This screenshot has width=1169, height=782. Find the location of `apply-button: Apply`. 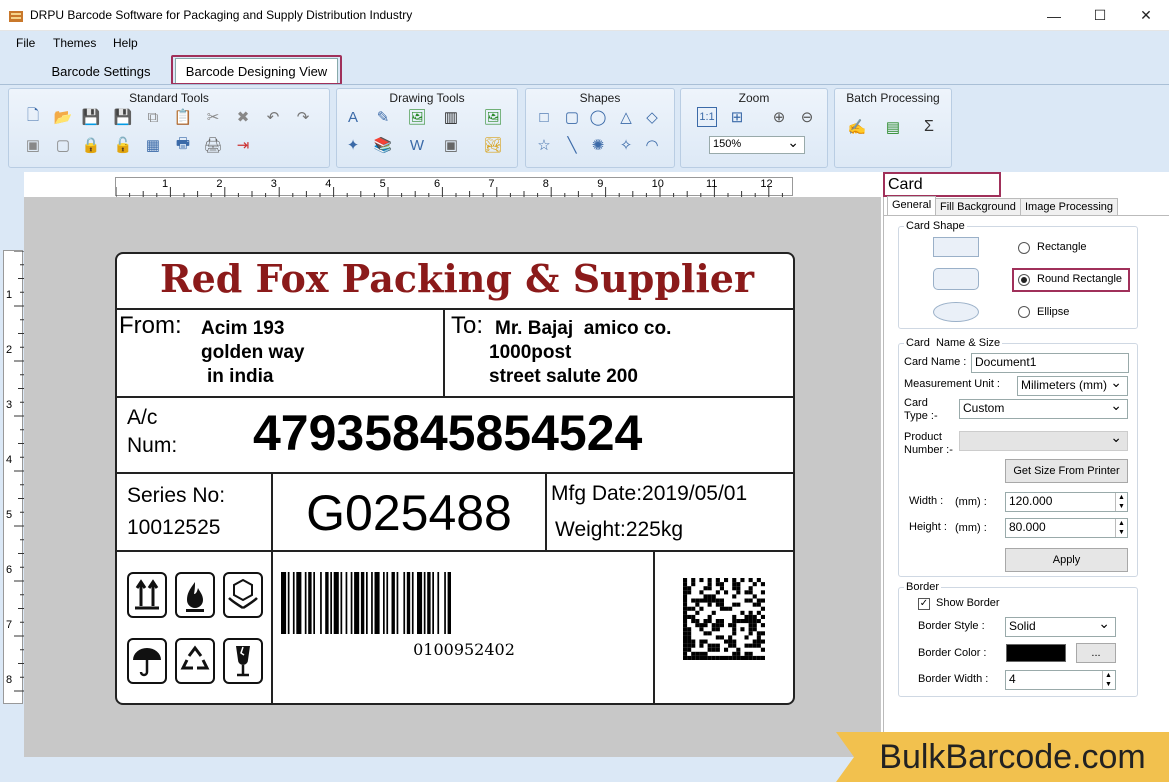

apply-button: Apply is located at coordinates (1066, 560).